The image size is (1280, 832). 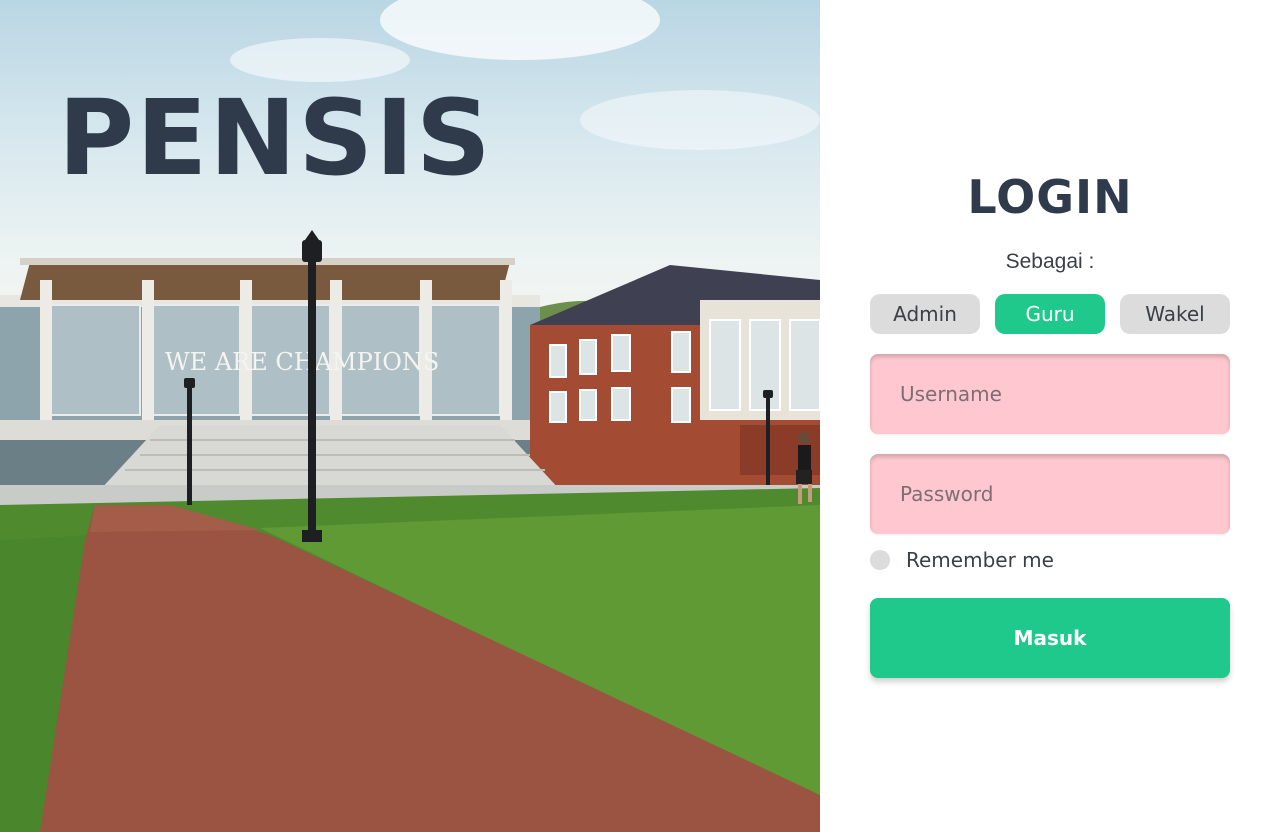 What do you see at coordinates (1050, 394) in the screenshot?
I see `username-input` at bounding box center [1050, 394].